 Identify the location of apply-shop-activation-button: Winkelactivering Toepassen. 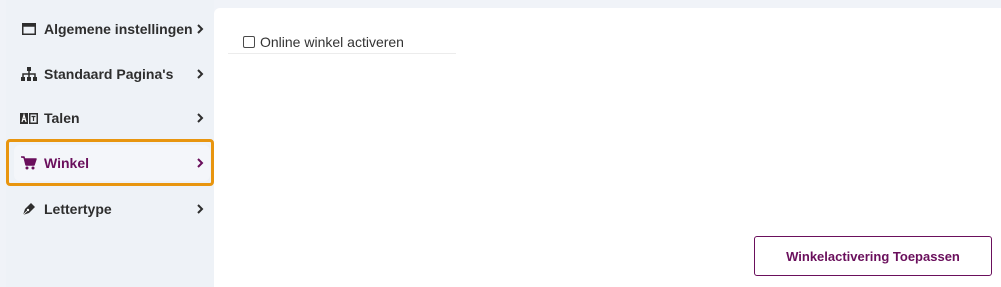
(873, 256).